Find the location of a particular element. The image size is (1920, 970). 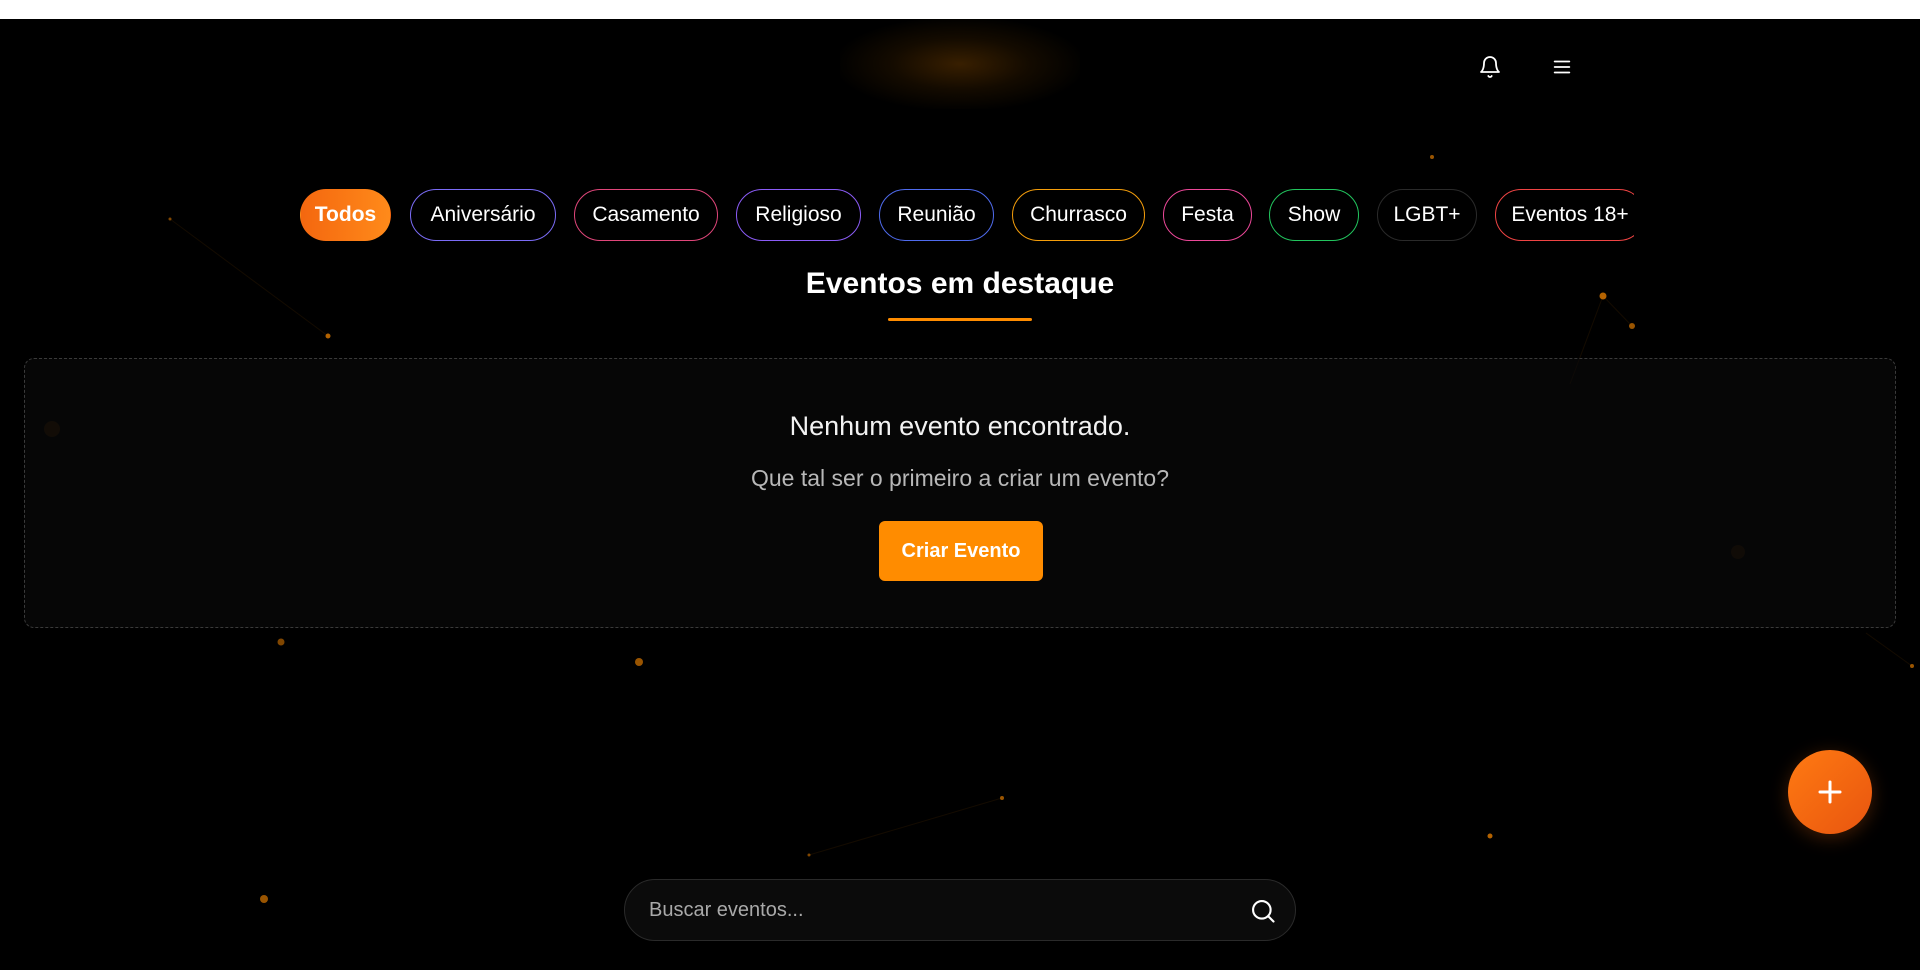

category-label: Show is located at coordinates (1314, 214).